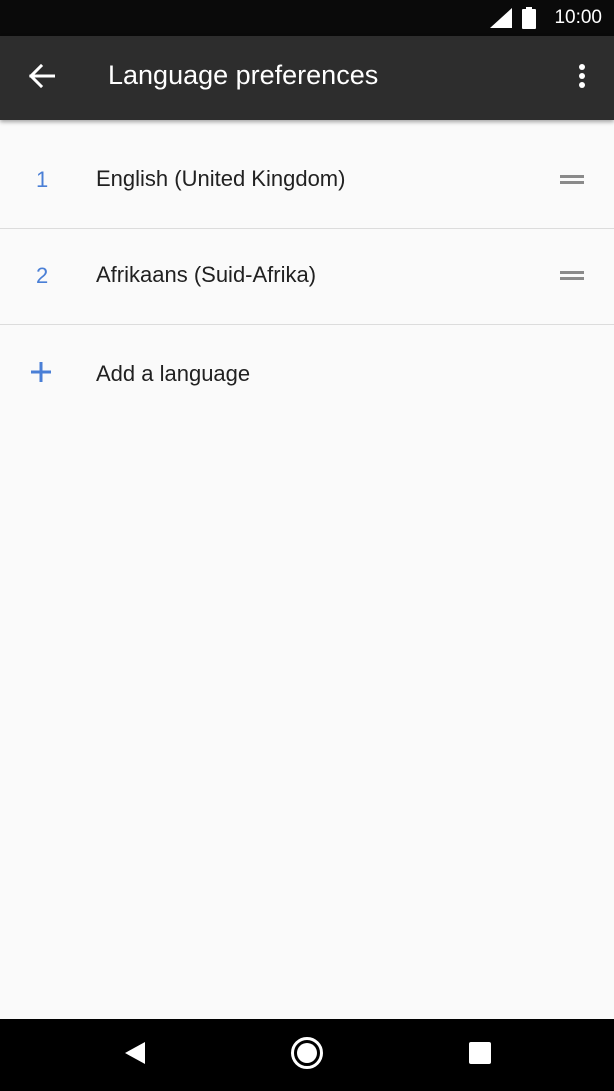 The width and height of the screenshot is (614, 1091). What do you see at coordinates (221, 178) in the screenshot?
I see `language-label: English (United Kingdom)` at bounding box center [221, 178].